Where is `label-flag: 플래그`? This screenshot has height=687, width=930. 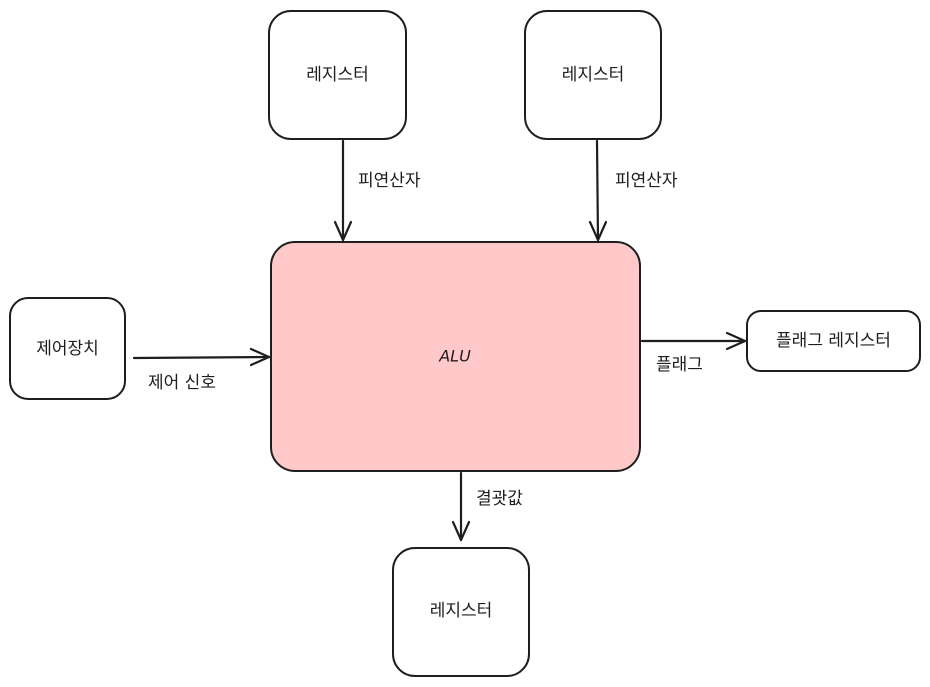 label-flag: 플래그 is located at coordinates (679, 365).